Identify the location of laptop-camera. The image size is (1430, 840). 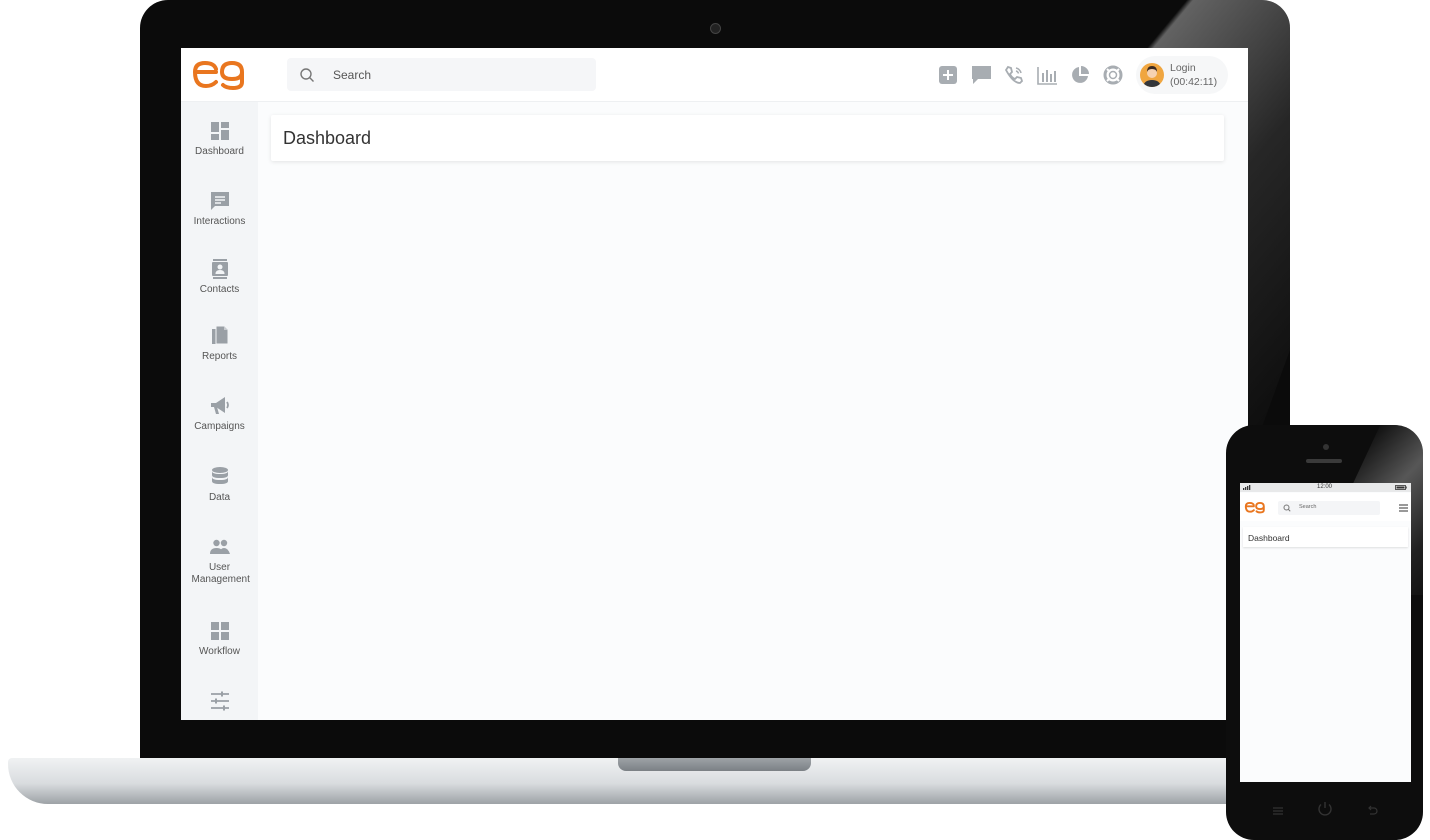
(715, 28).